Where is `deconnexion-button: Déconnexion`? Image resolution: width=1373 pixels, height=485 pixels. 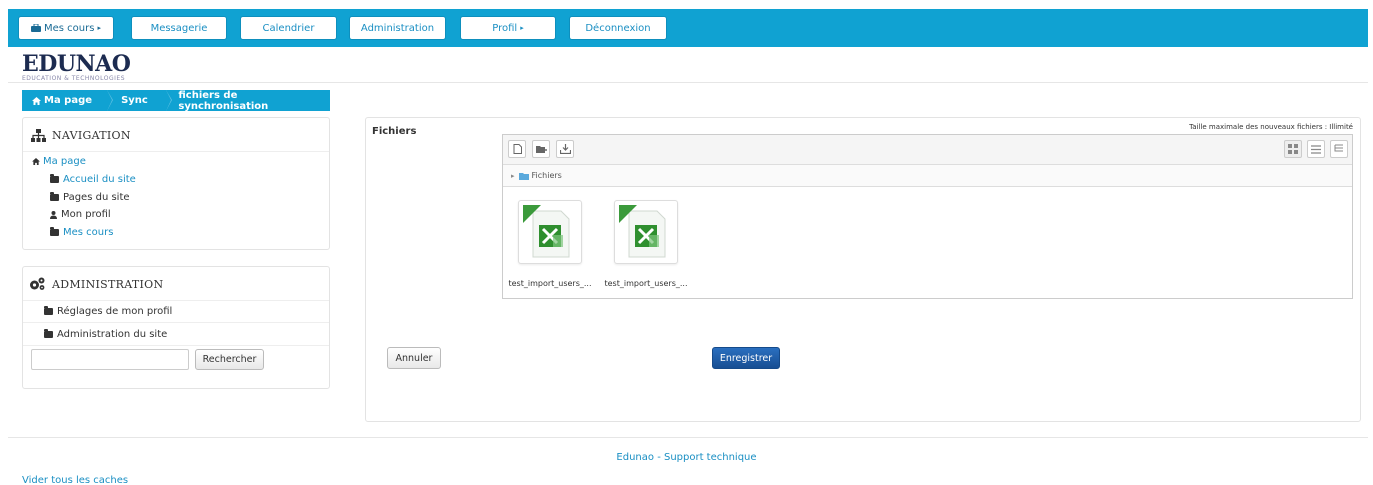 deconnexion-button: Déconnexion is located at coordinates (618, 28).